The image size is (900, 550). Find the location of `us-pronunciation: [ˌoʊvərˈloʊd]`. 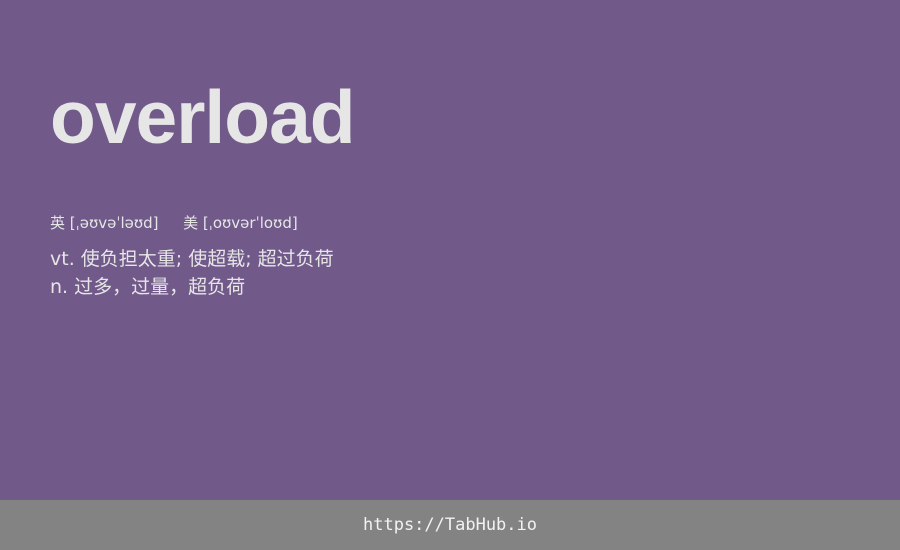

us-pronunciation: [ˌoʊvərˈloʊd] is located at coordinates (250, 223).